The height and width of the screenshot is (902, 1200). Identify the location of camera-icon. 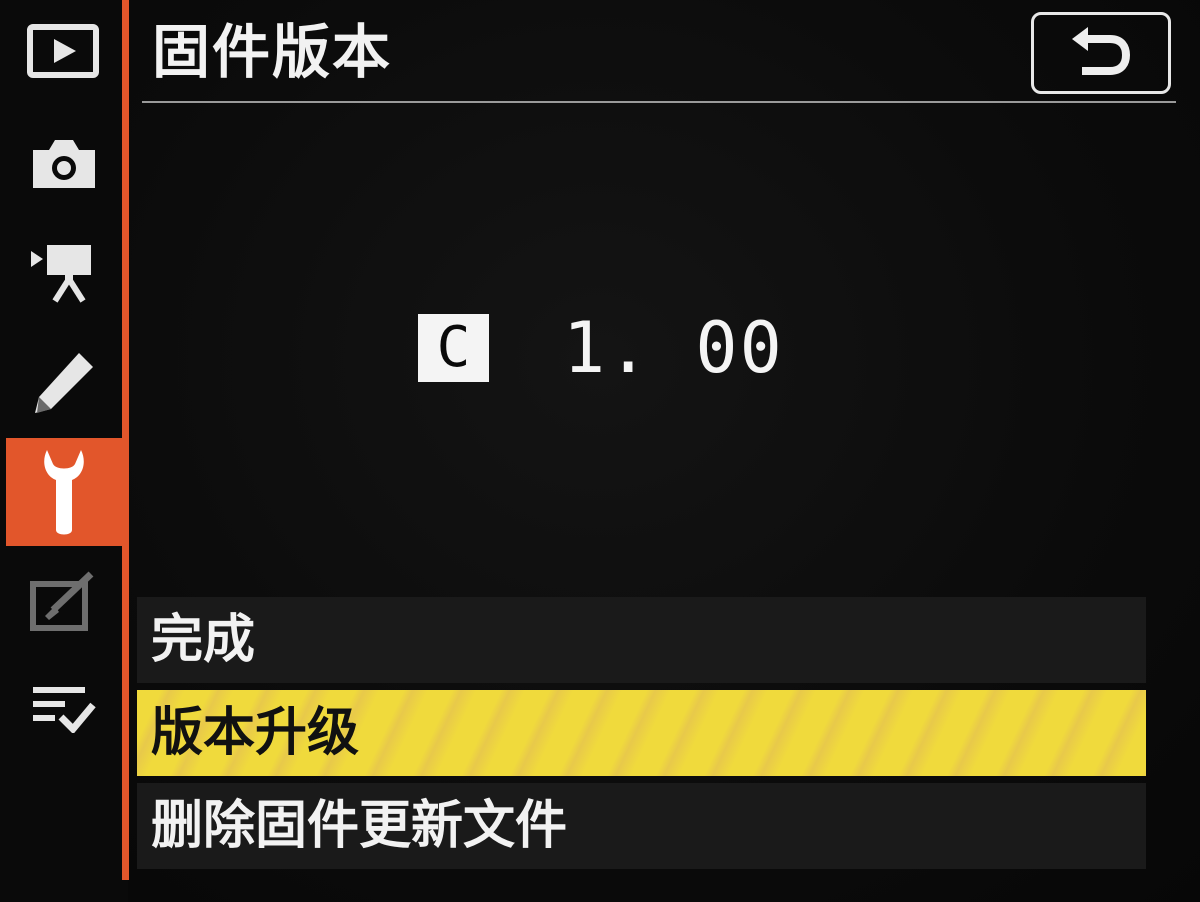
(64, 164).